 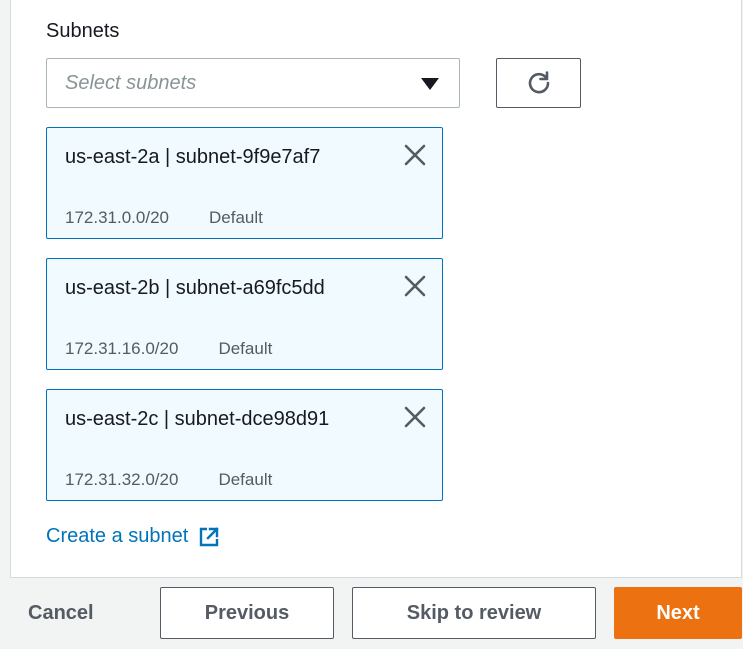 What do you see at coordinates (122, 348) in the screenshot?
I see `subnet-cidr: 172.31.16.0/20` at bounding box center [122, 348].